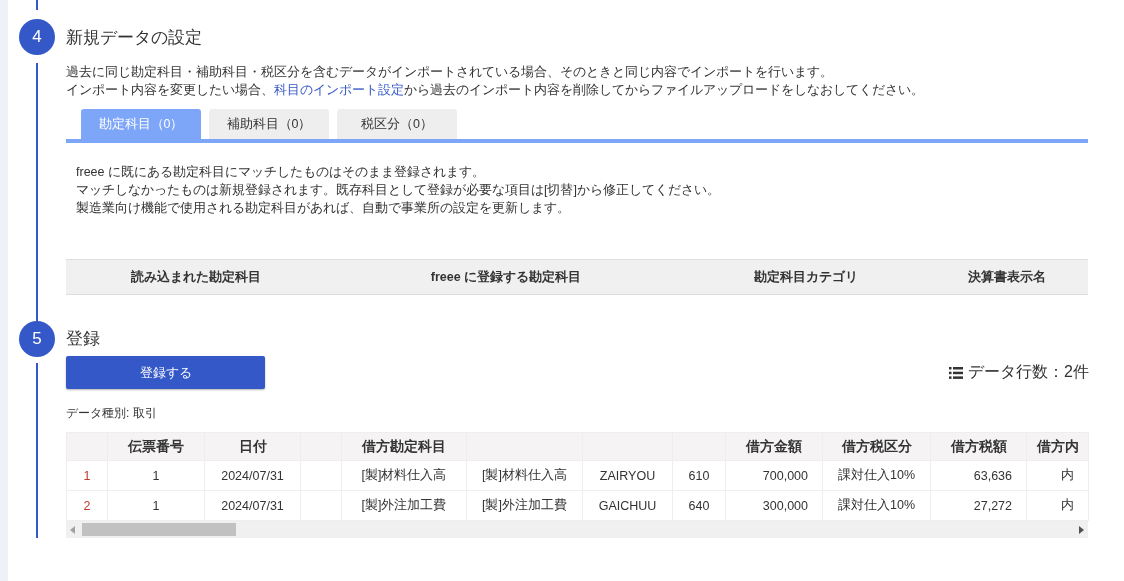 Image resolution: width=1124 pixels, height=581 pixels. I want to click on column-header: 日付, so click(252, 446).